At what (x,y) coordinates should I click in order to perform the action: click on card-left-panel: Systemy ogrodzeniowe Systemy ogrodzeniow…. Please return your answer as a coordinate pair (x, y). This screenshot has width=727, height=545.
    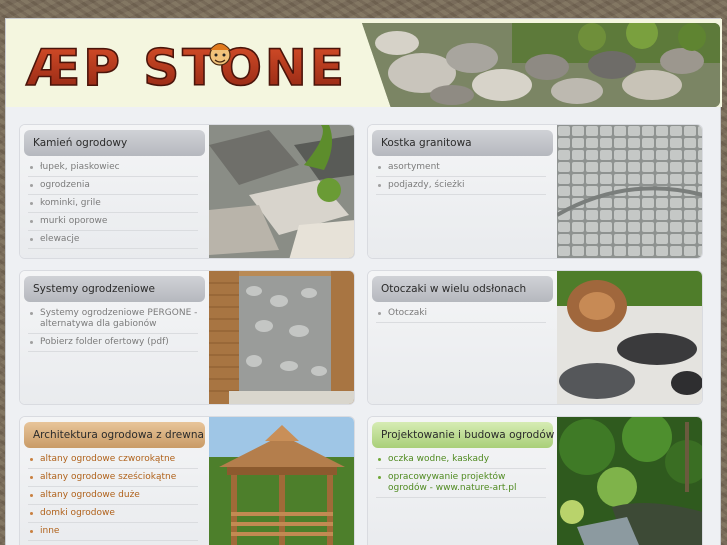
    Looking at the image, I should click on (115, 337).